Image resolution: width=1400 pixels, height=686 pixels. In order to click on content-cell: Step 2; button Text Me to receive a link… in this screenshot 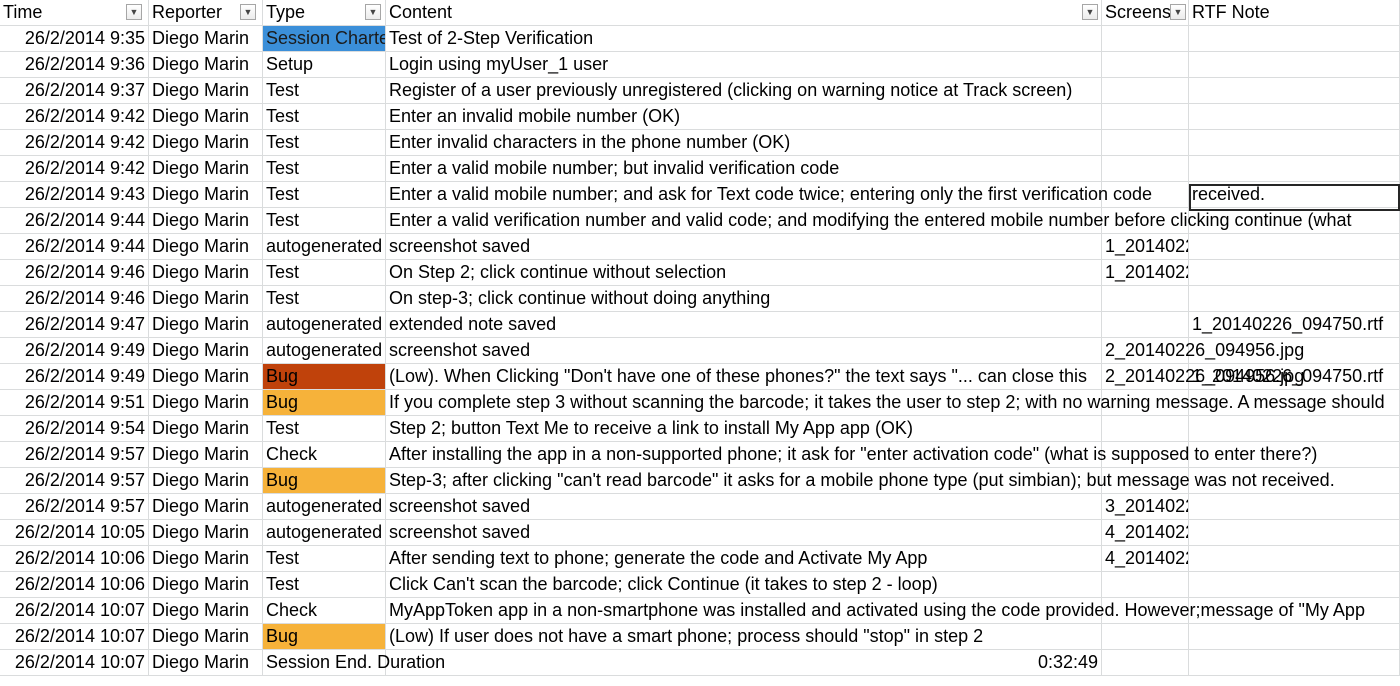, I will do `click(744, 429)`.